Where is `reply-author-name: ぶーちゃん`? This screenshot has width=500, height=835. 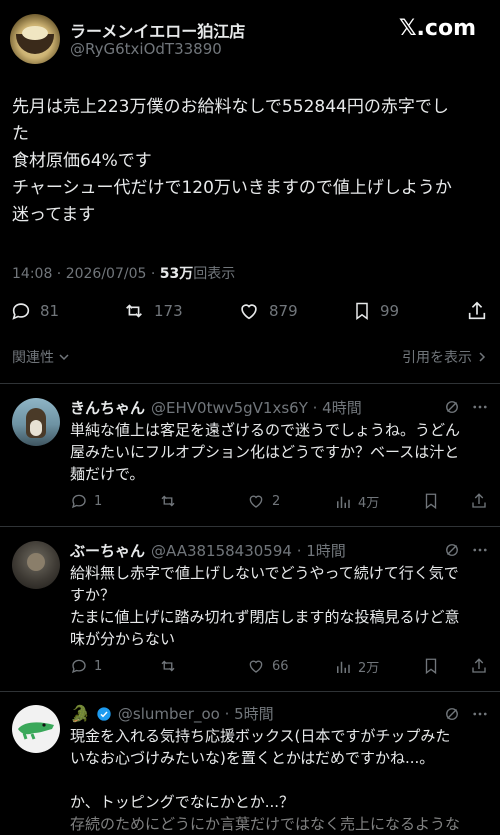
reply-author-name: ぶーちゃん is located at coordinates (107, 550).